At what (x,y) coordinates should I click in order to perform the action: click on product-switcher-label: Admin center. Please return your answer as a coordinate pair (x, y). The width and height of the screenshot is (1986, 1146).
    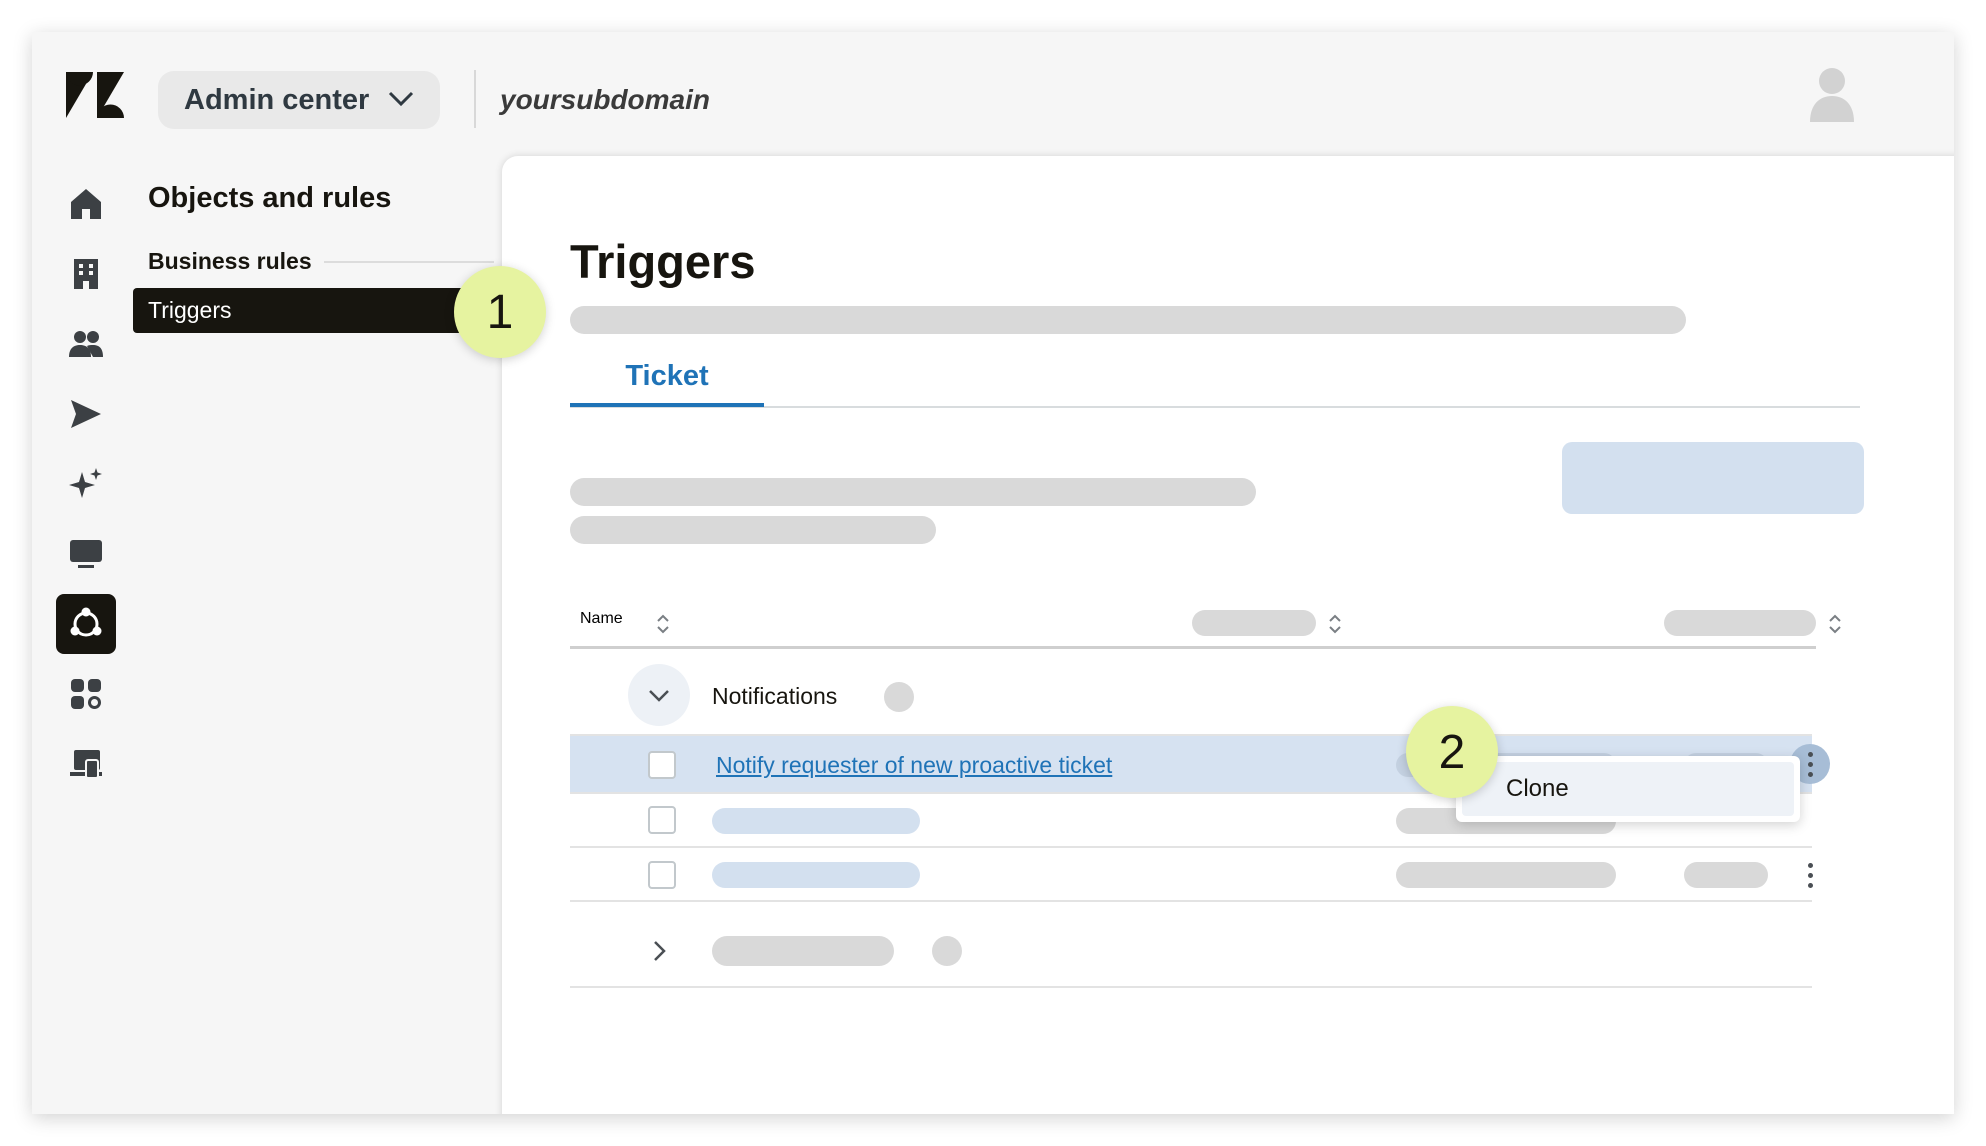
    Looking at the image, I should click on (277, 99).